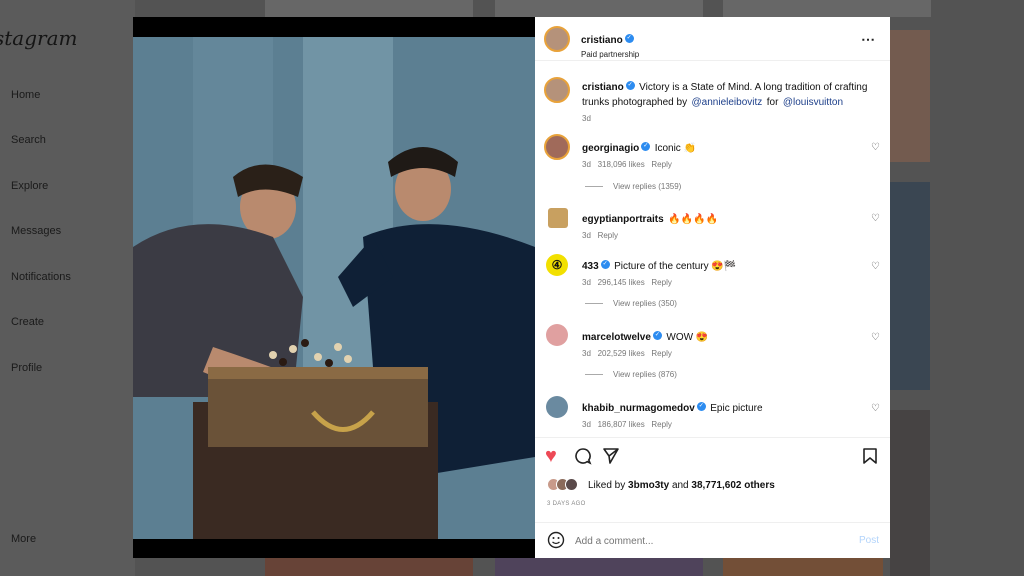  Describe the element at coordinates (621, 424) in the screenshot. I see `comment-likes: 186,807 likes` at that location.